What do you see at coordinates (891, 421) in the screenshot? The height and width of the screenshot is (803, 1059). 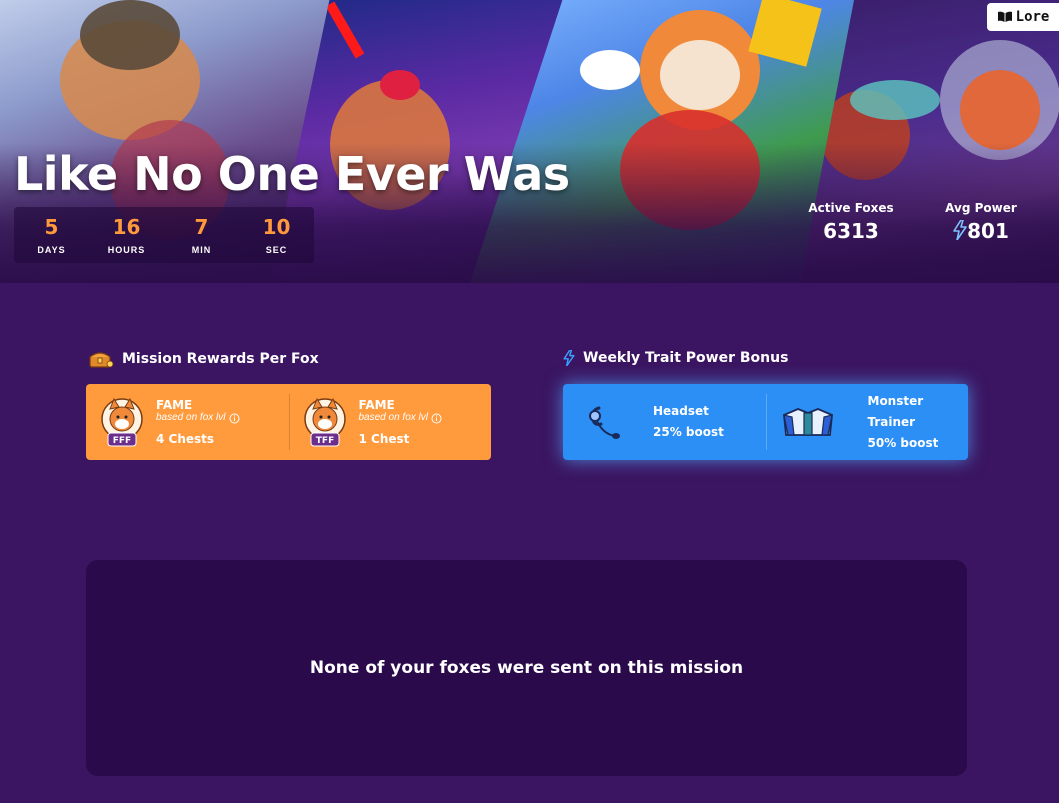 I see `trait-name-line2: Trainer` at bounding box center [891, 421].